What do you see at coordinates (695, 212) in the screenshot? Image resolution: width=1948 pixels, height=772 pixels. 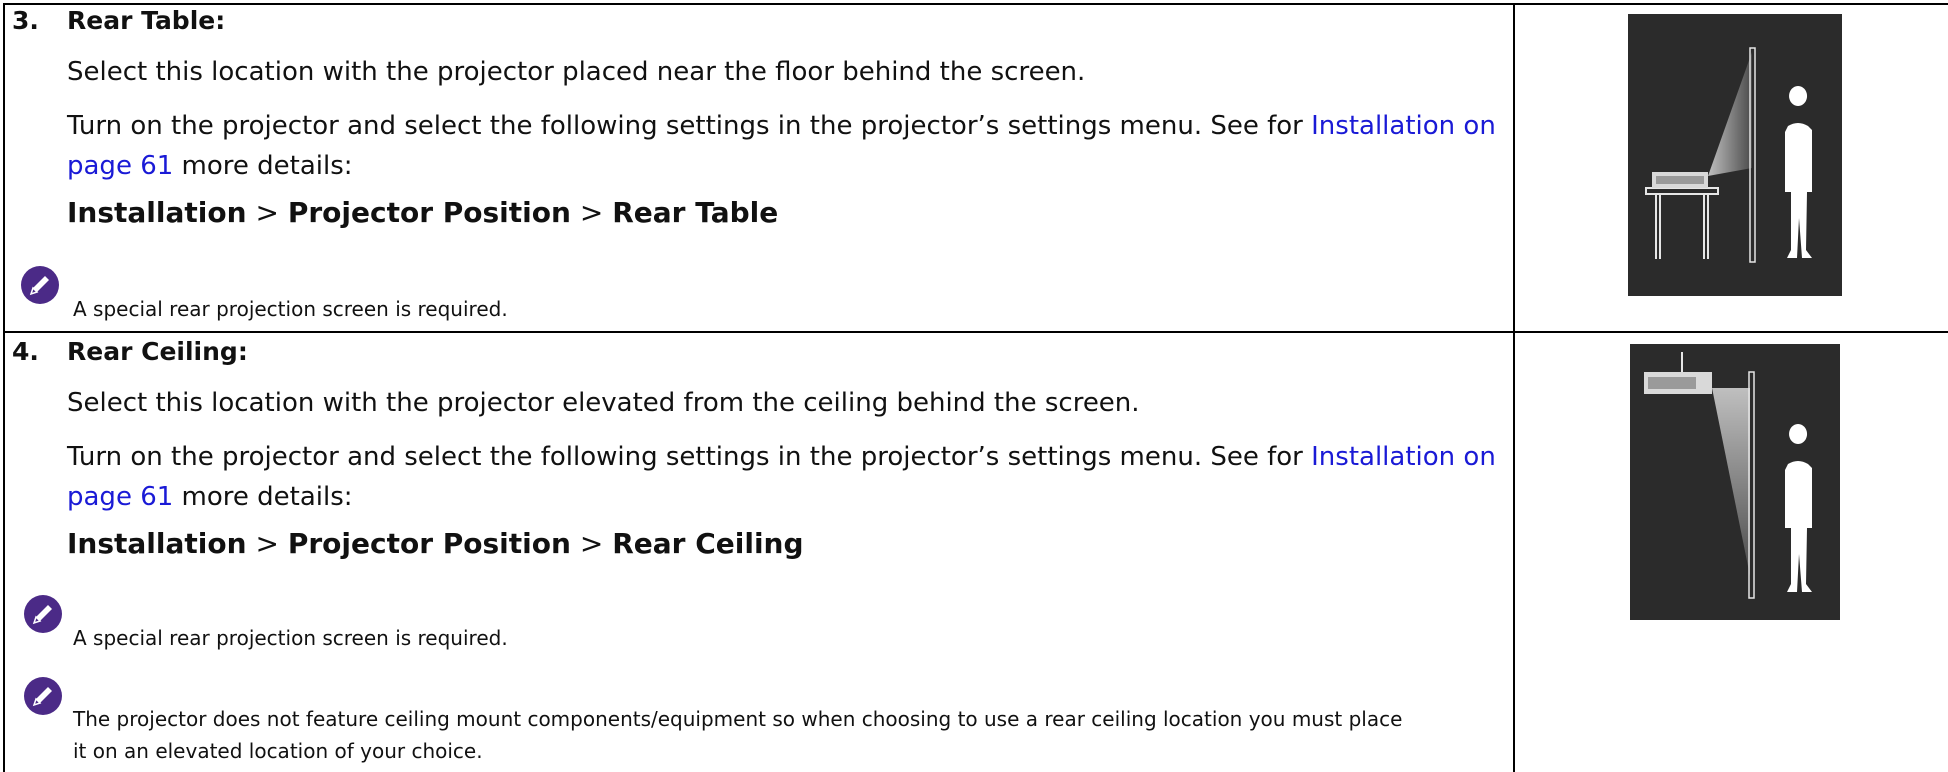 I see `menu-path-step: Rear Table` at bounding box center [695, 212].